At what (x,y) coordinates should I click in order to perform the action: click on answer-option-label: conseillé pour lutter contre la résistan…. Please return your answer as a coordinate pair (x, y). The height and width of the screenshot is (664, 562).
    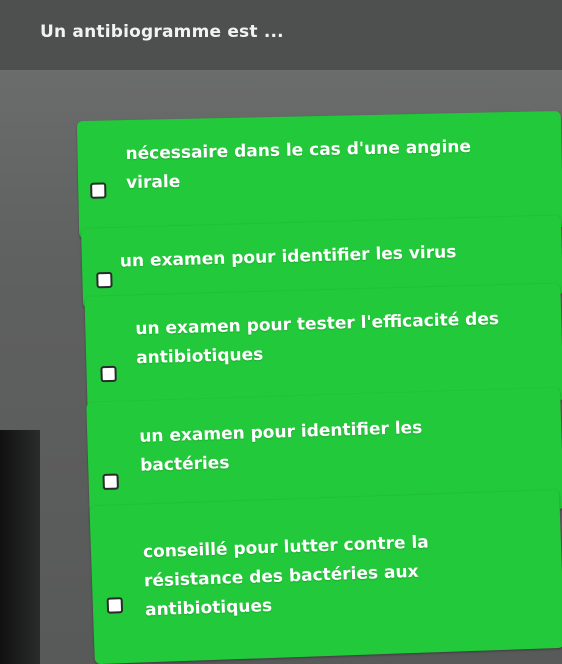
    Looking at the image, I should click on (286, 576).